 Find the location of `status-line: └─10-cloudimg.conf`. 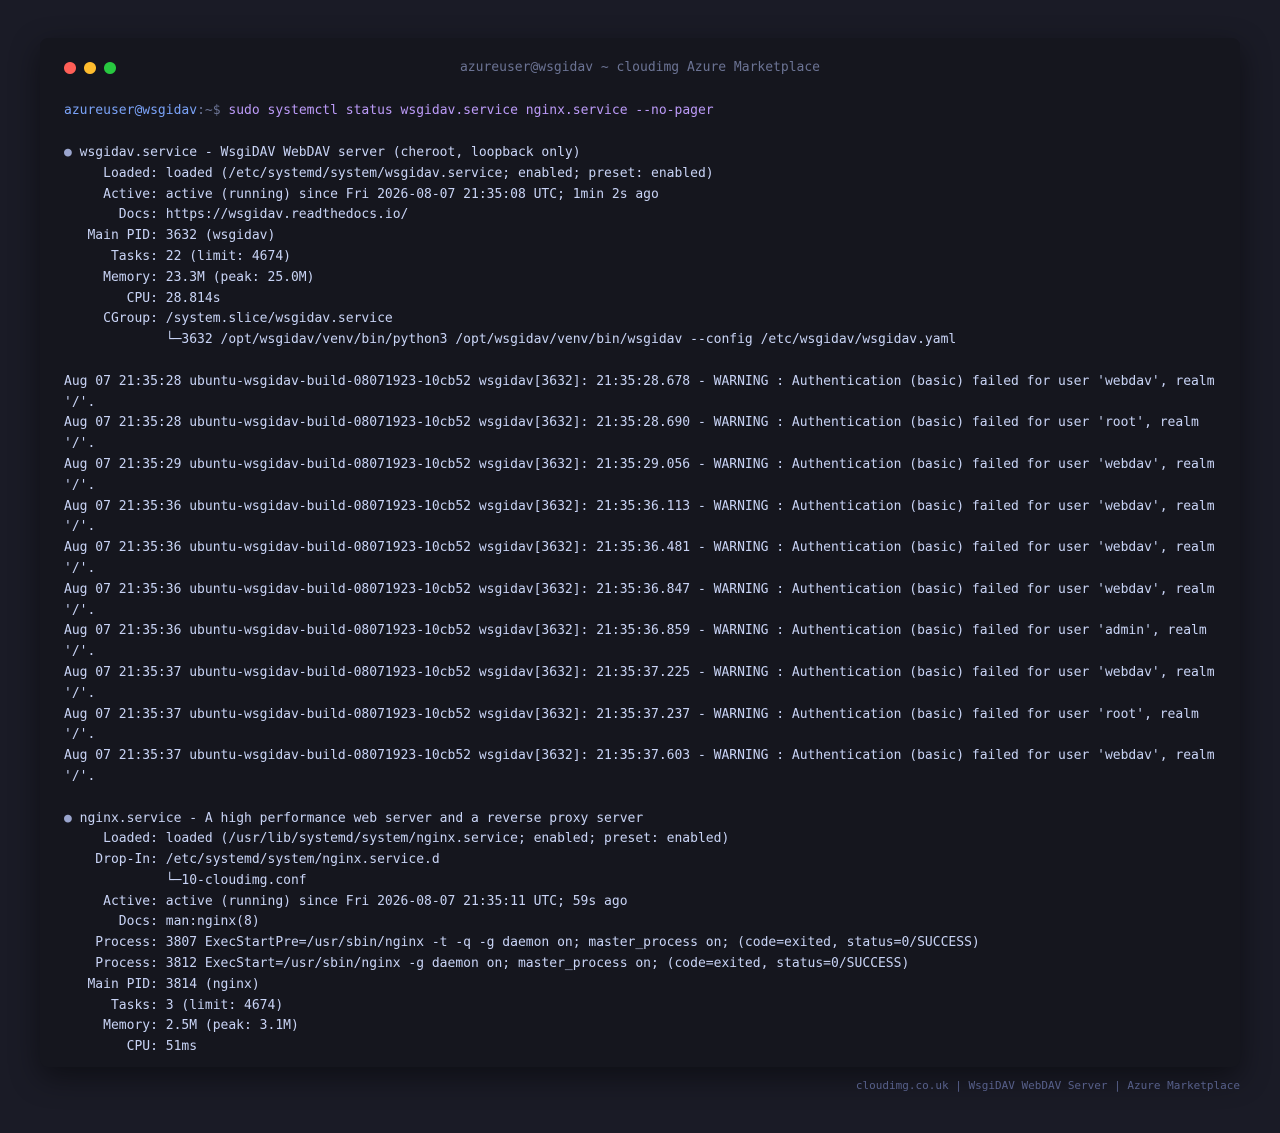

status-line: └─10-cloudimg.conf is located at coordinates (185, 880).